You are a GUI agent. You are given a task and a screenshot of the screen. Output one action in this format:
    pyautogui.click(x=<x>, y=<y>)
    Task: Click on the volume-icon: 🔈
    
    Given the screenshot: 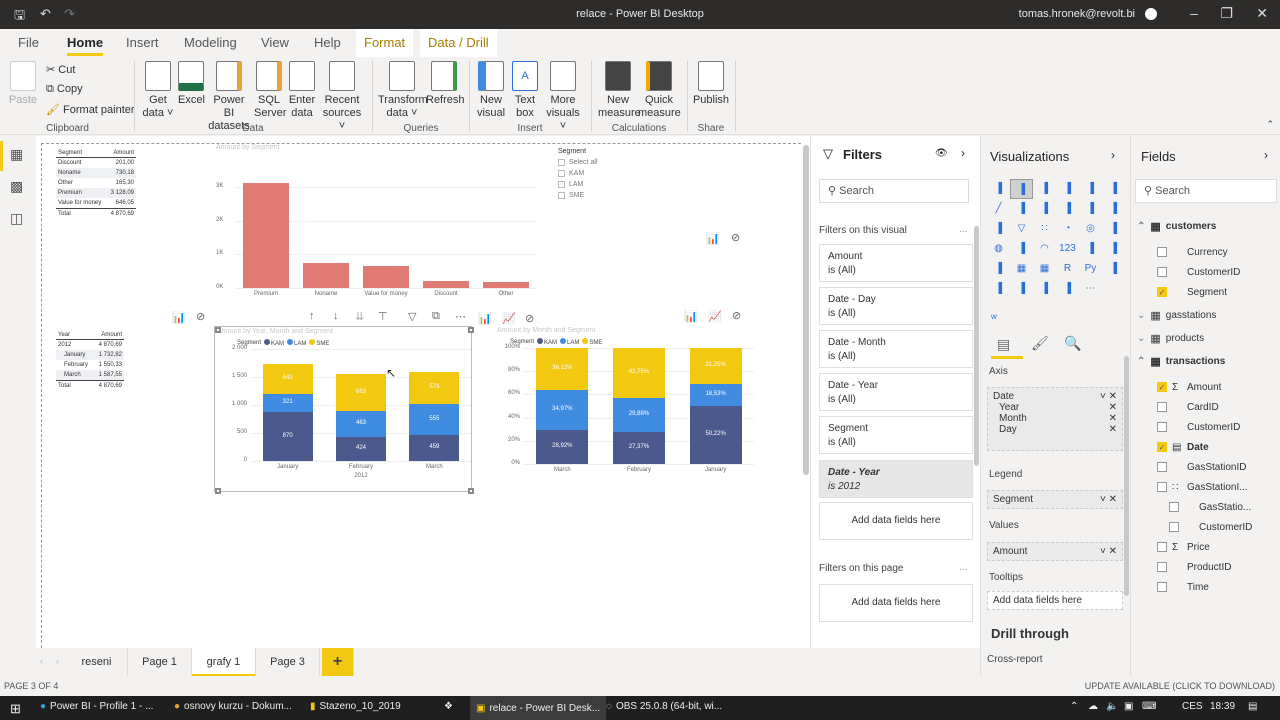 What is the action you would take?
    pyautogui.click(x=1112, y=706)
    